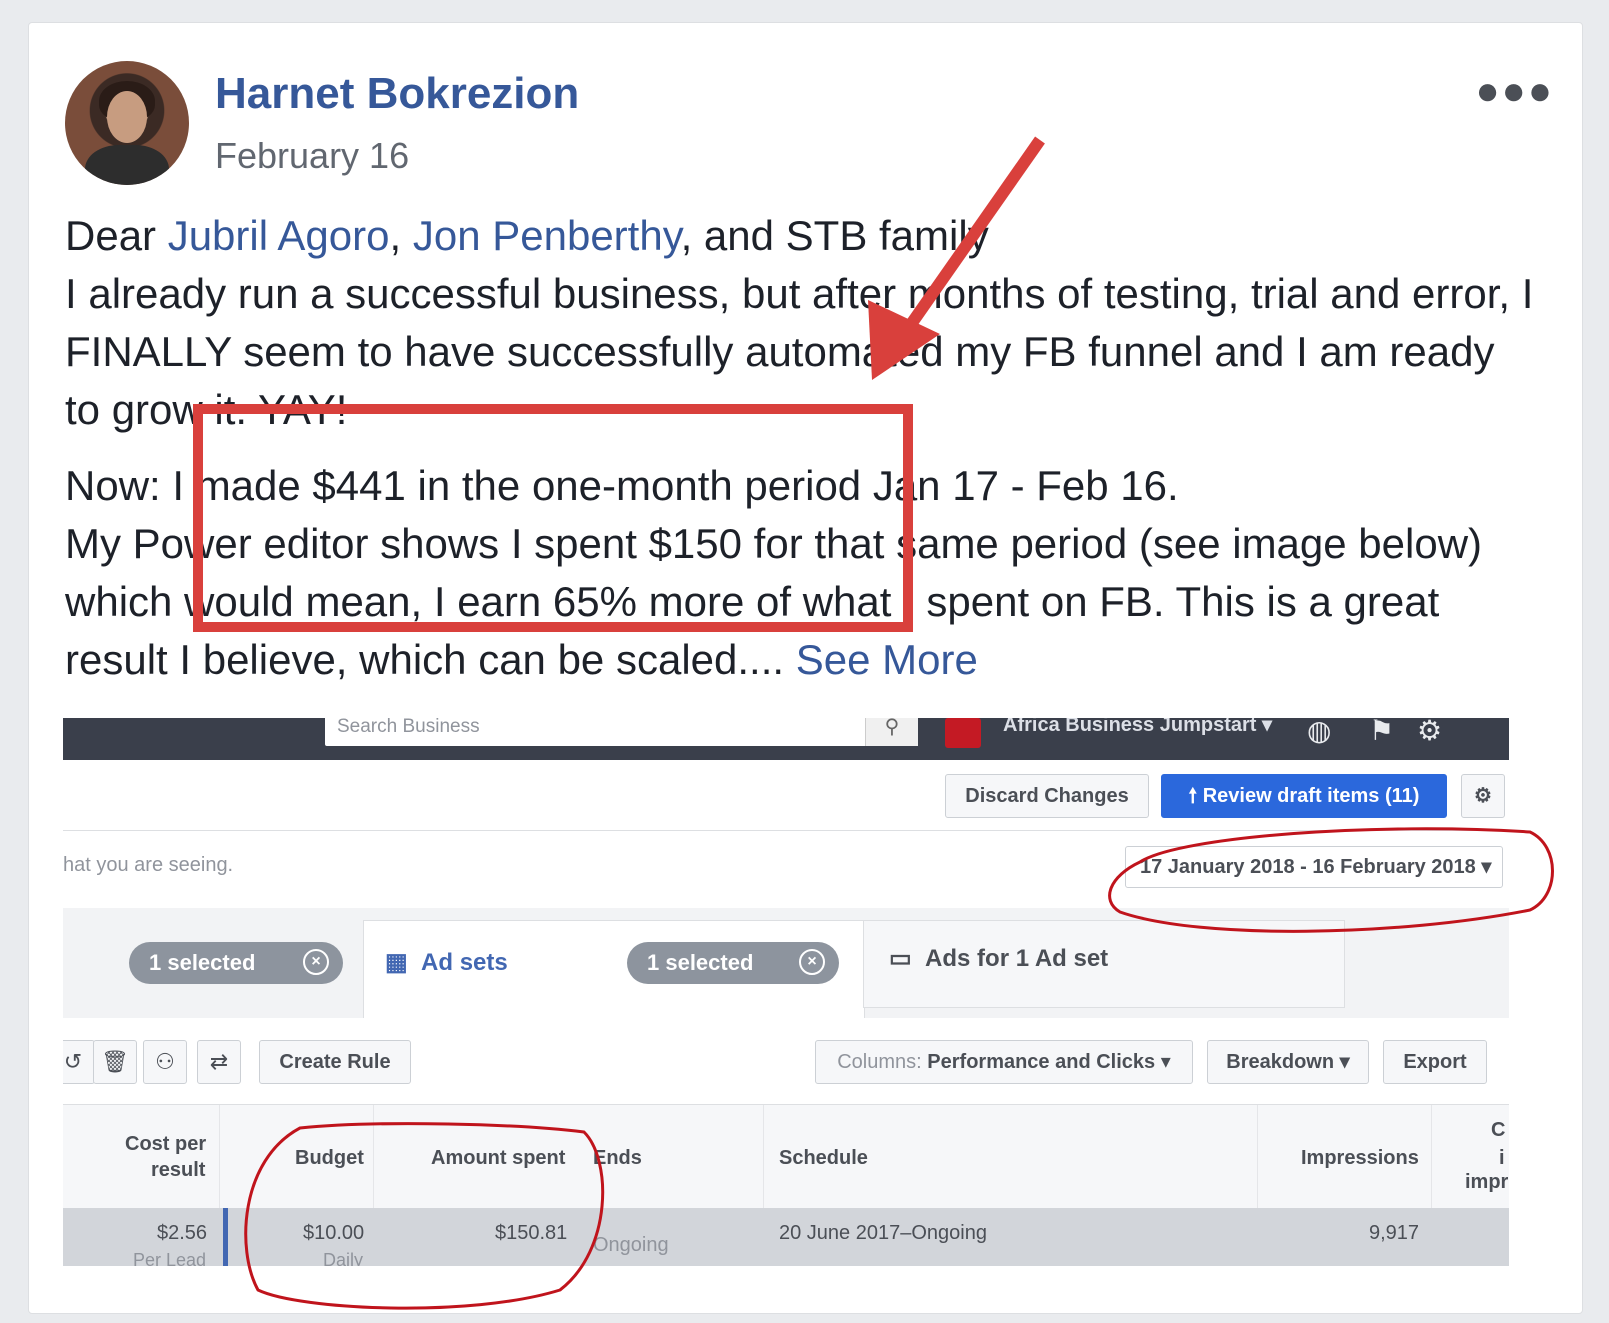  Describe the element at coordinates (1319, 732) in the screenshot. I see `globe-icon: ◍` at that location.